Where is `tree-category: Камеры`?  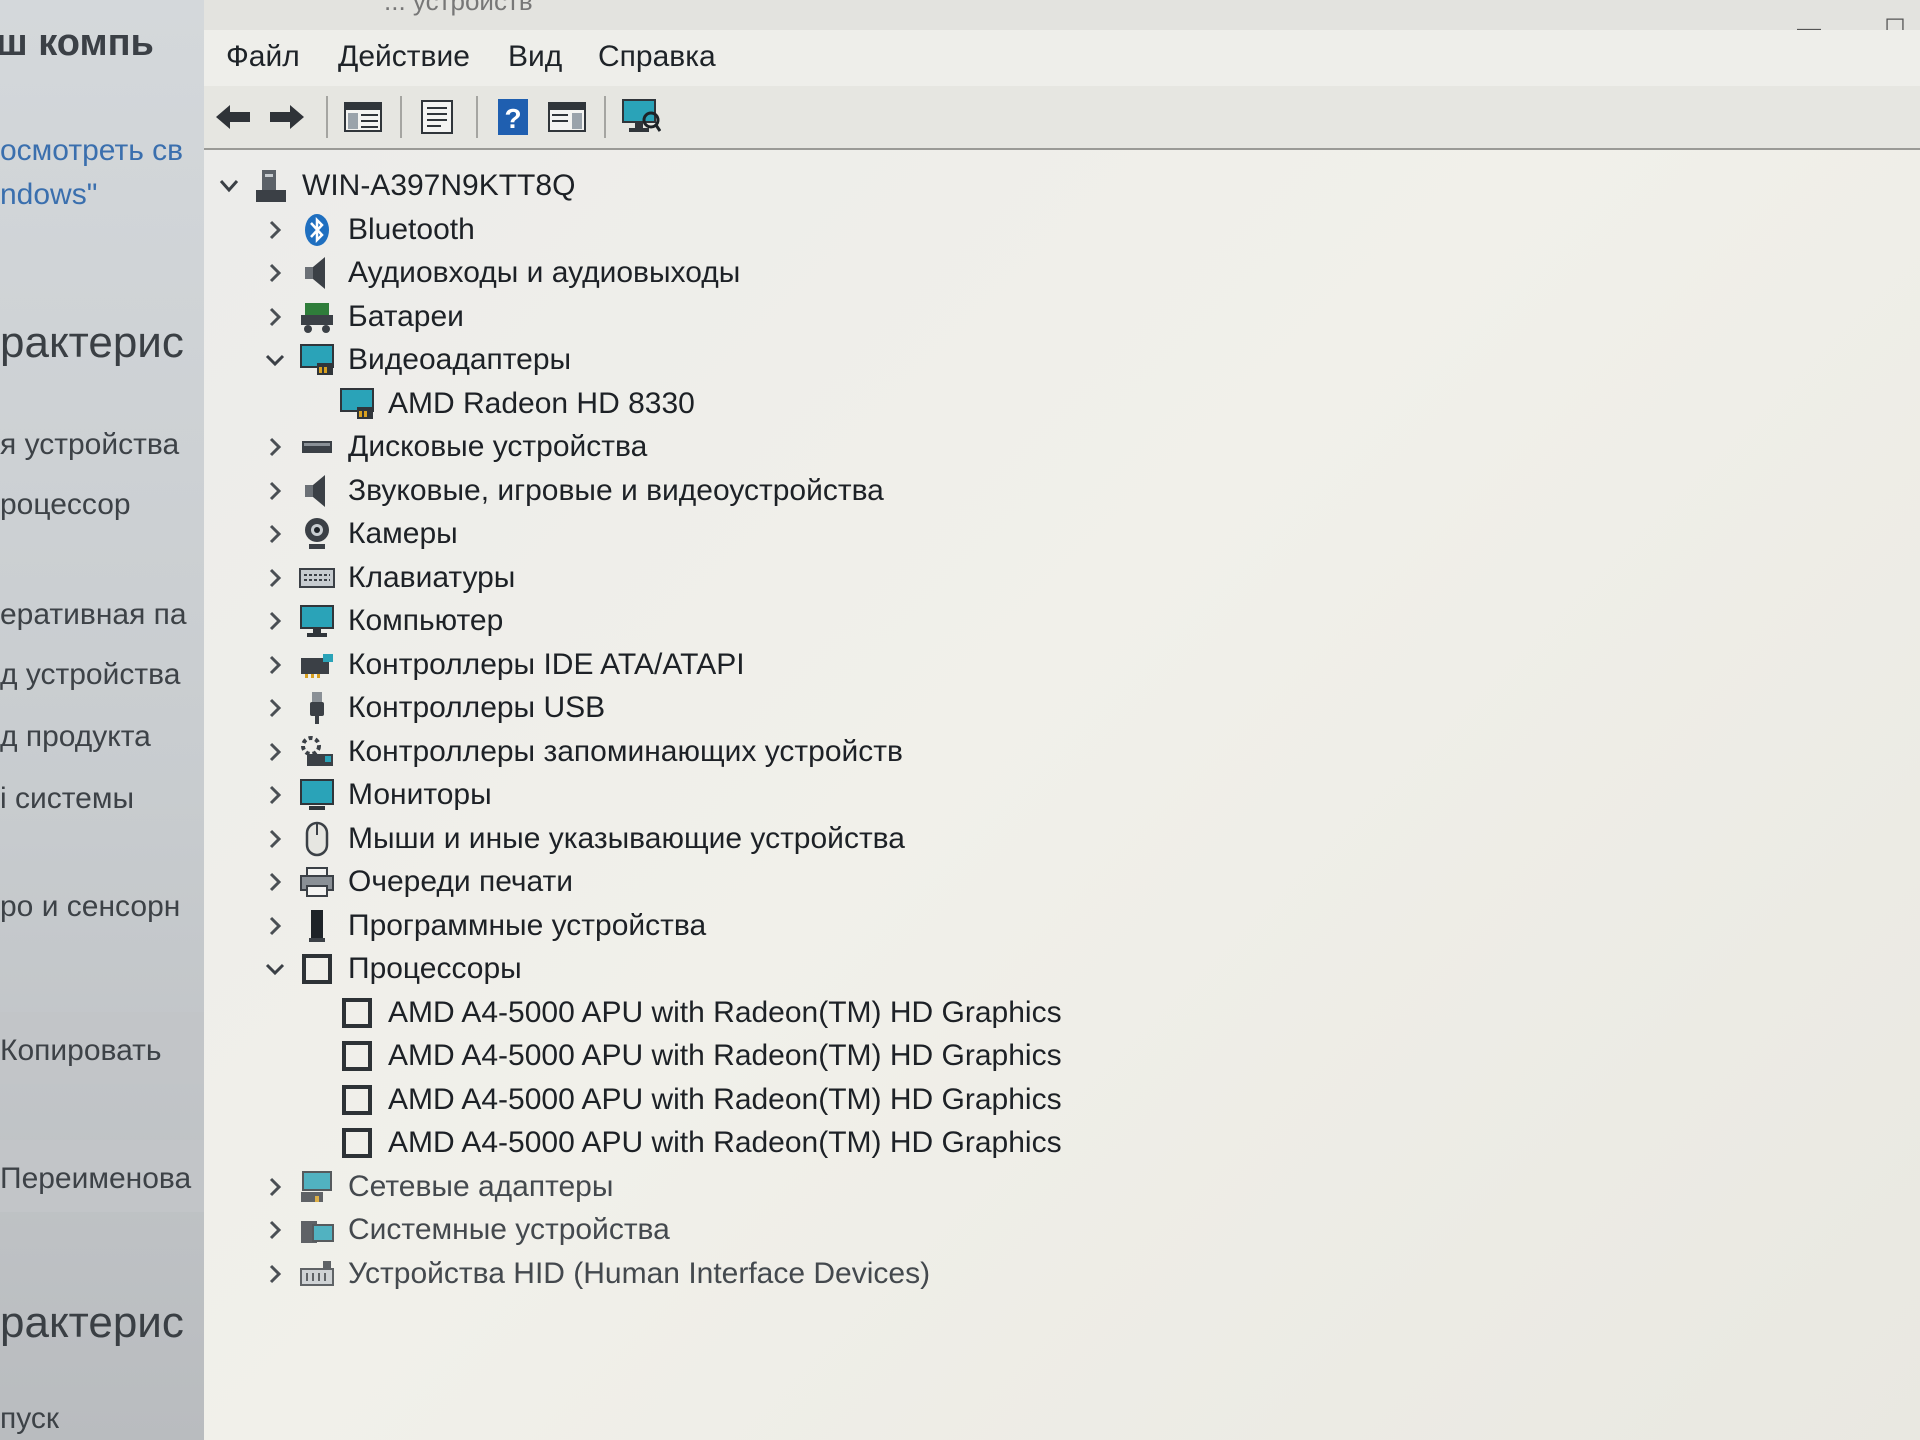
tree-category: Камеры is located at coordinates (359, 534).